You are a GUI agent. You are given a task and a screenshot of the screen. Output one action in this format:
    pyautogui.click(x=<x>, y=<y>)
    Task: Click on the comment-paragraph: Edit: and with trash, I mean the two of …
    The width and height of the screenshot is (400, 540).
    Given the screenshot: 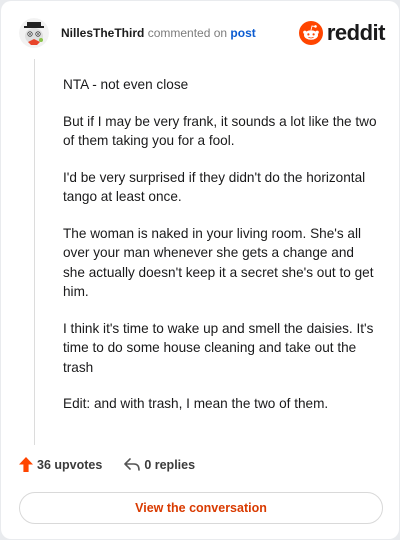 What is the action you would take?
    pyautogui.click(x=196, y=403)
    